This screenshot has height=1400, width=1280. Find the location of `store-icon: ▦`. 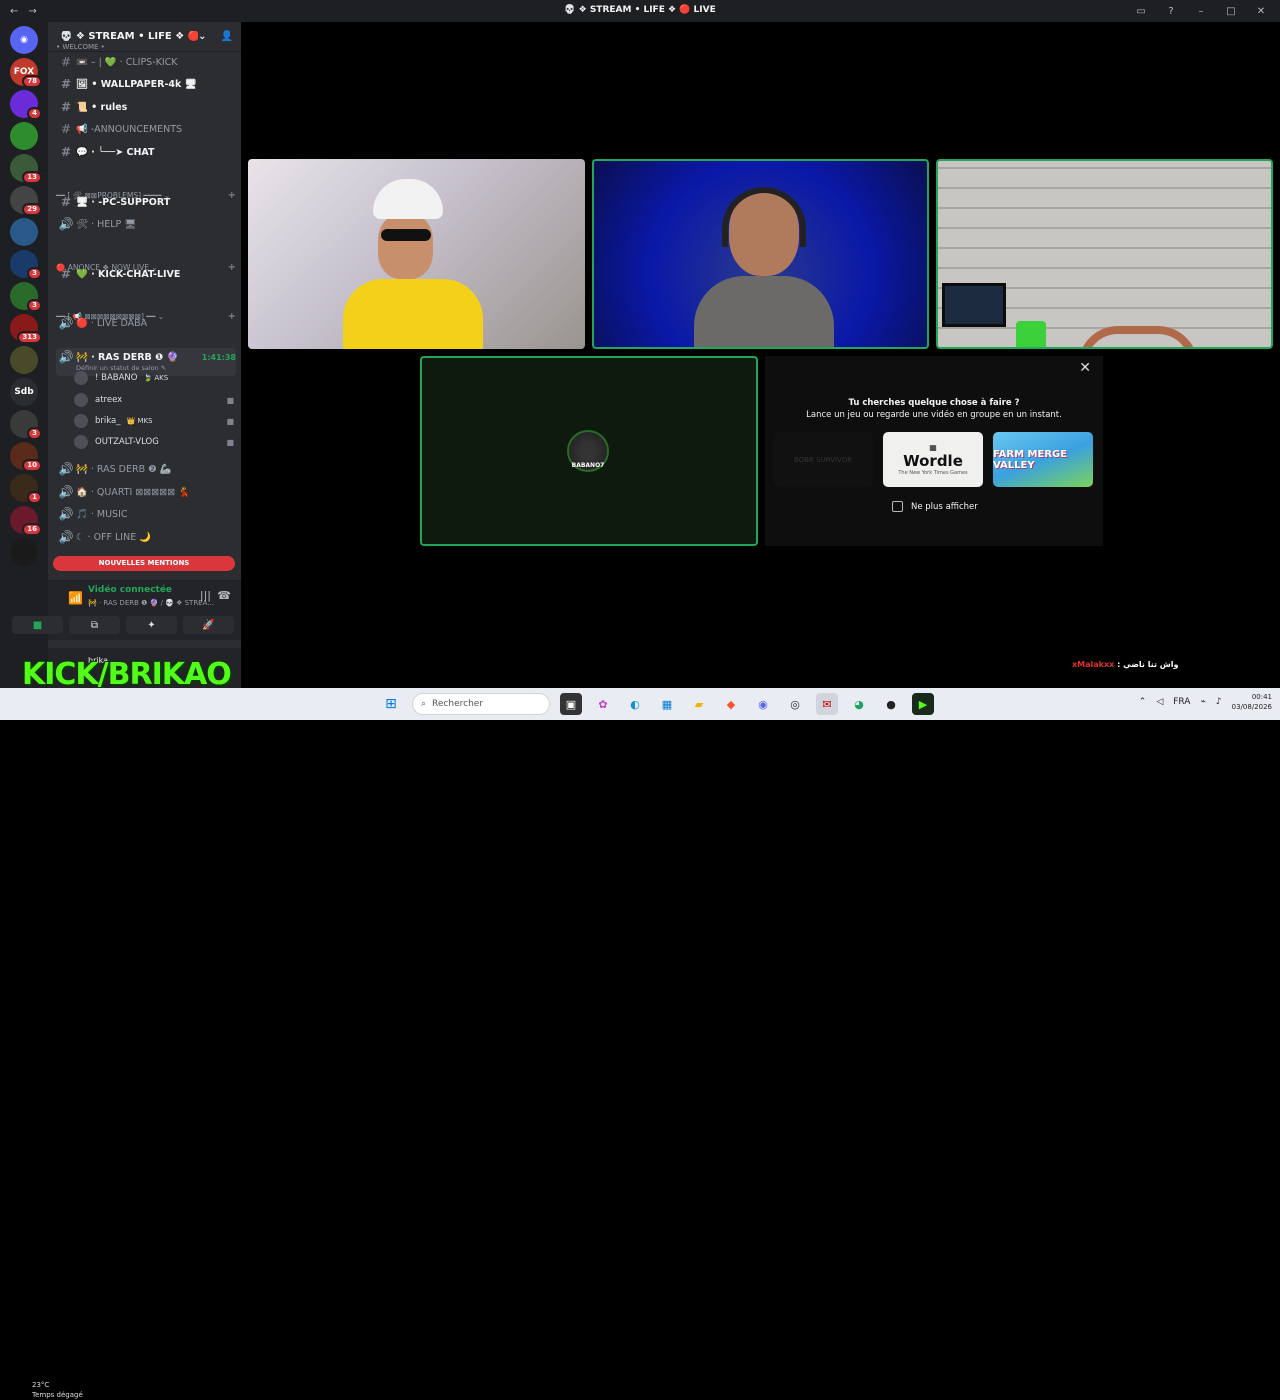

store-icon: ▦ is located at coordinates (667, 704).